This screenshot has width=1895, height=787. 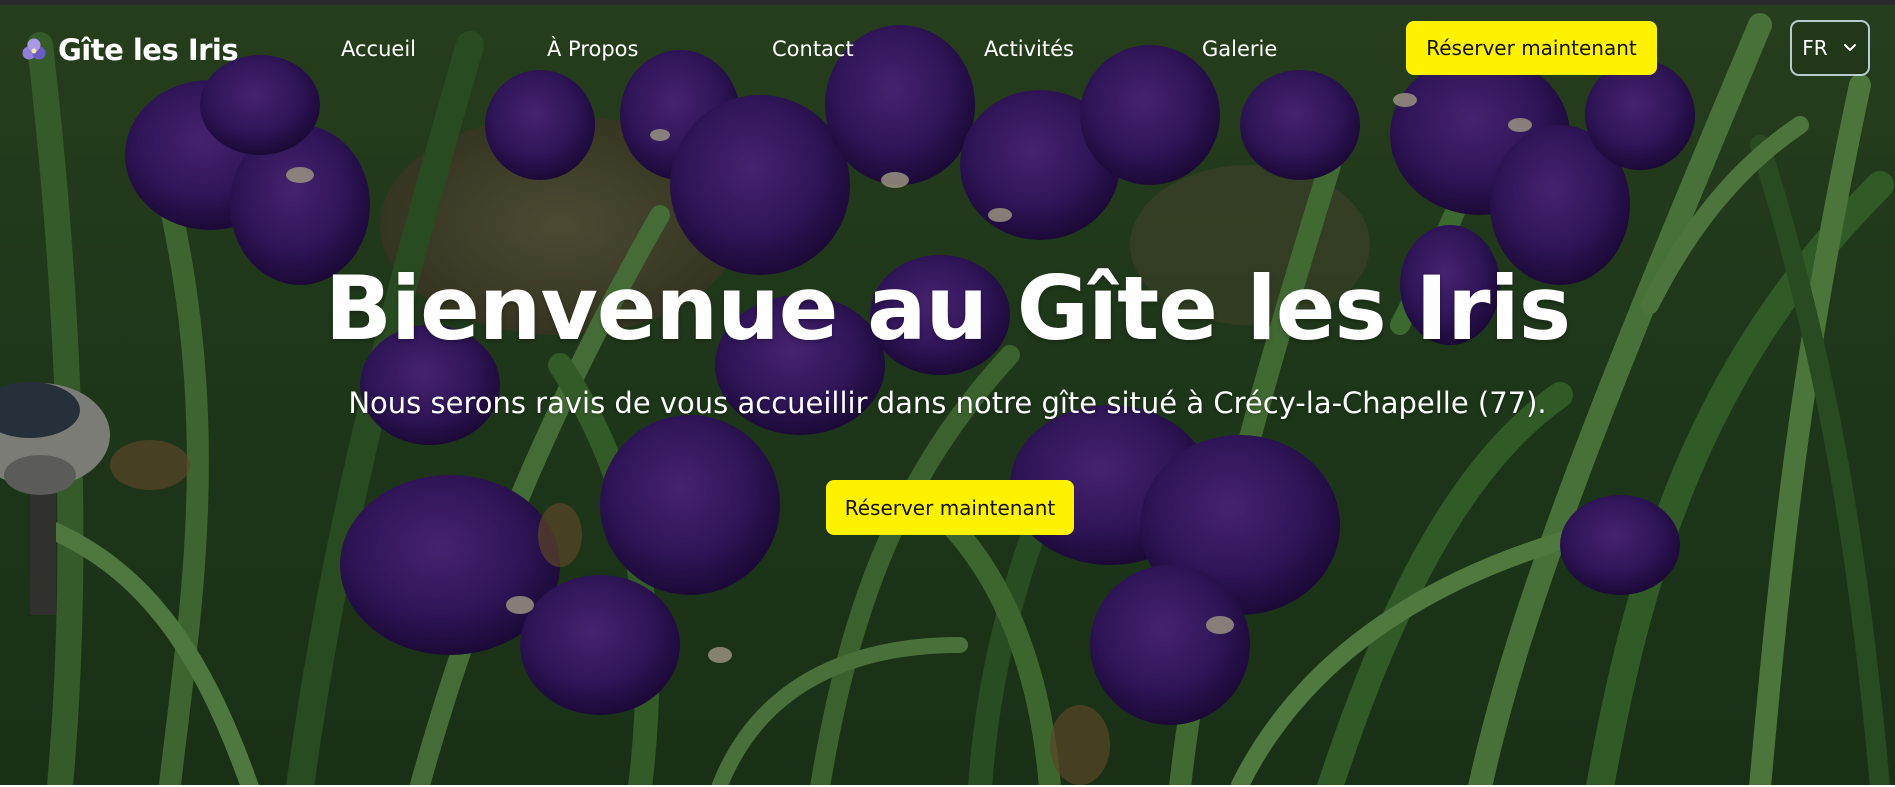 I want to click on hero-title: Bienvenue au Gîte les Iris, so click(x=947, y=308).